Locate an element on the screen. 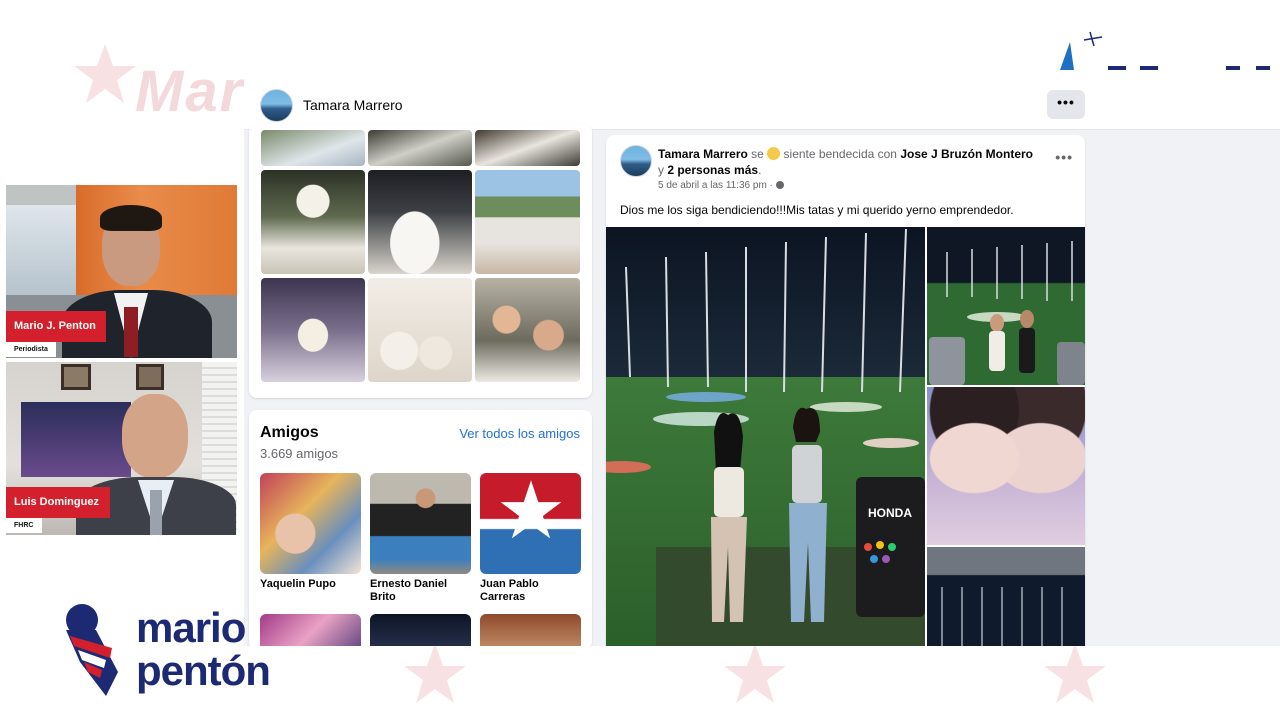  photos-card is located at coordinates (420, 261).